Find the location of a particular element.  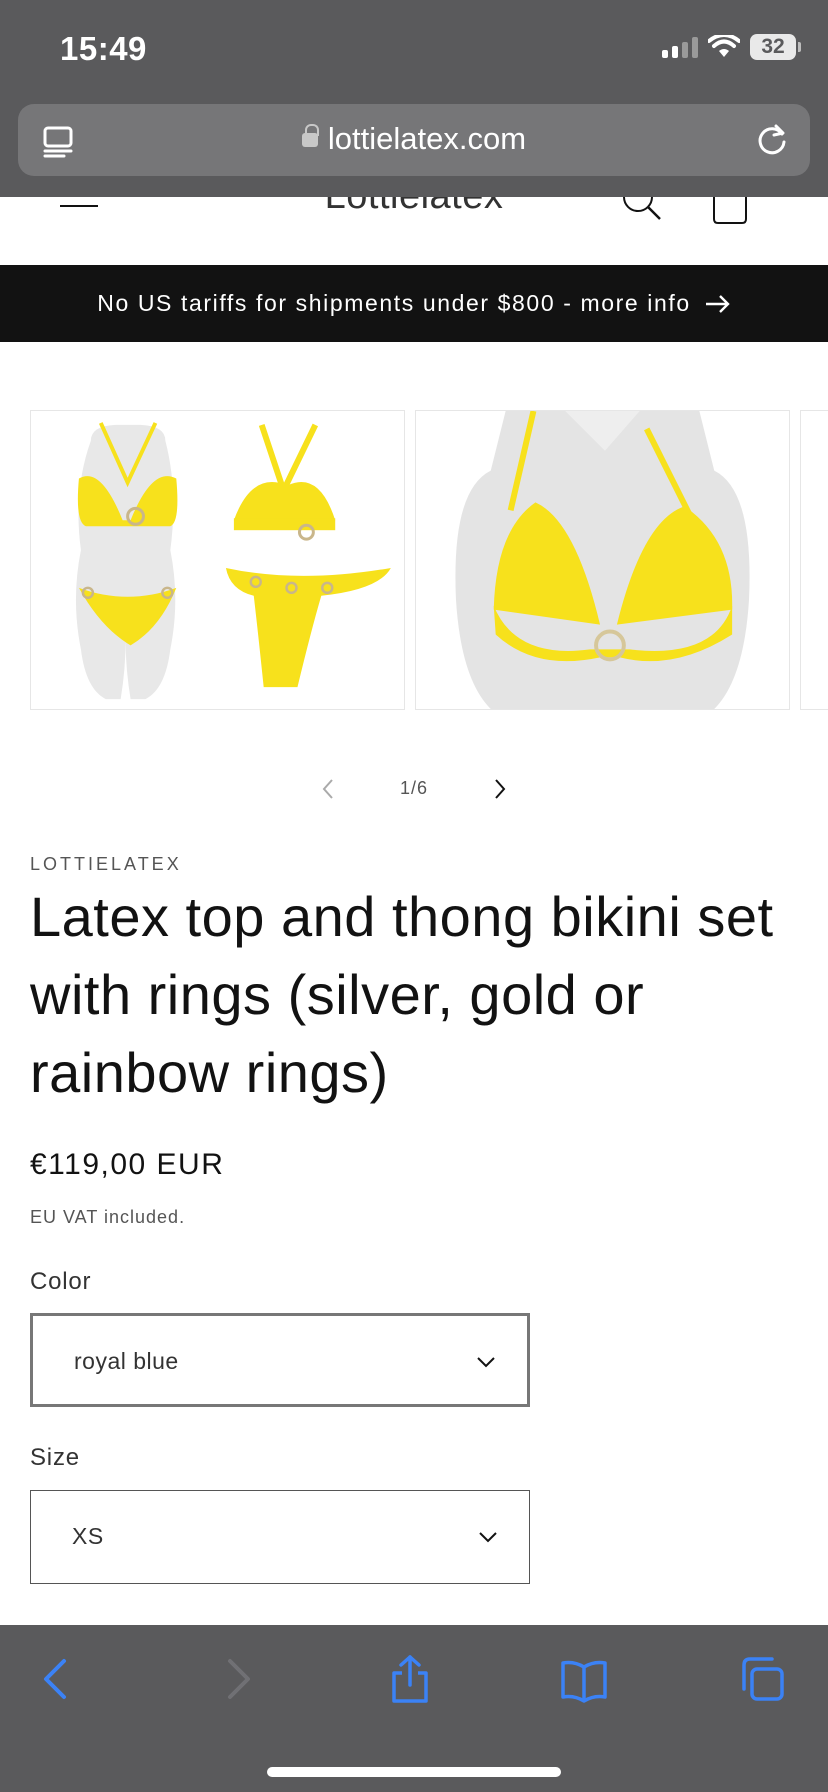

wifi-icon is located at coordinates (724, 46).